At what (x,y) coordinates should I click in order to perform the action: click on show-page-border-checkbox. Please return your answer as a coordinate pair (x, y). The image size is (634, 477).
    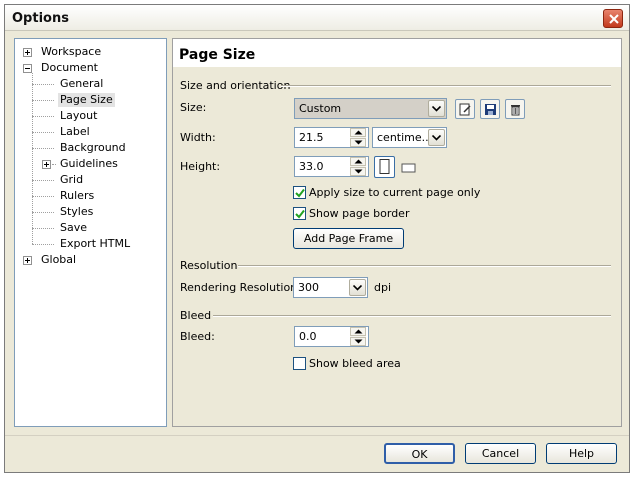
    Looking at the image, I should click on (299, 213).